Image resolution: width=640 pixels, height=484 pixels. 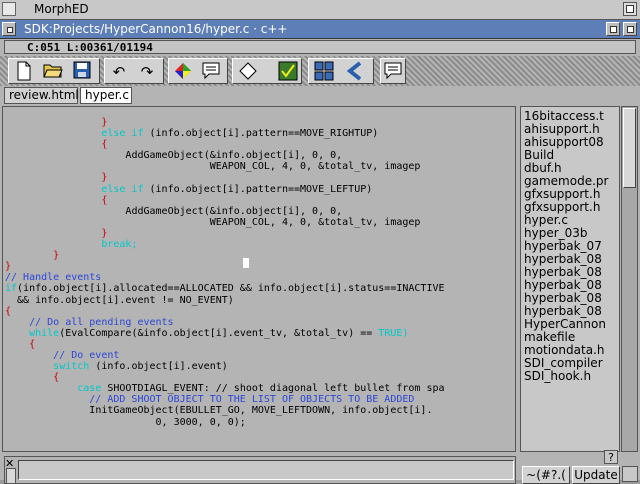 I want to click on code-line: && info.object[i].event != NO_EVENT), so click(x=225, y=300).